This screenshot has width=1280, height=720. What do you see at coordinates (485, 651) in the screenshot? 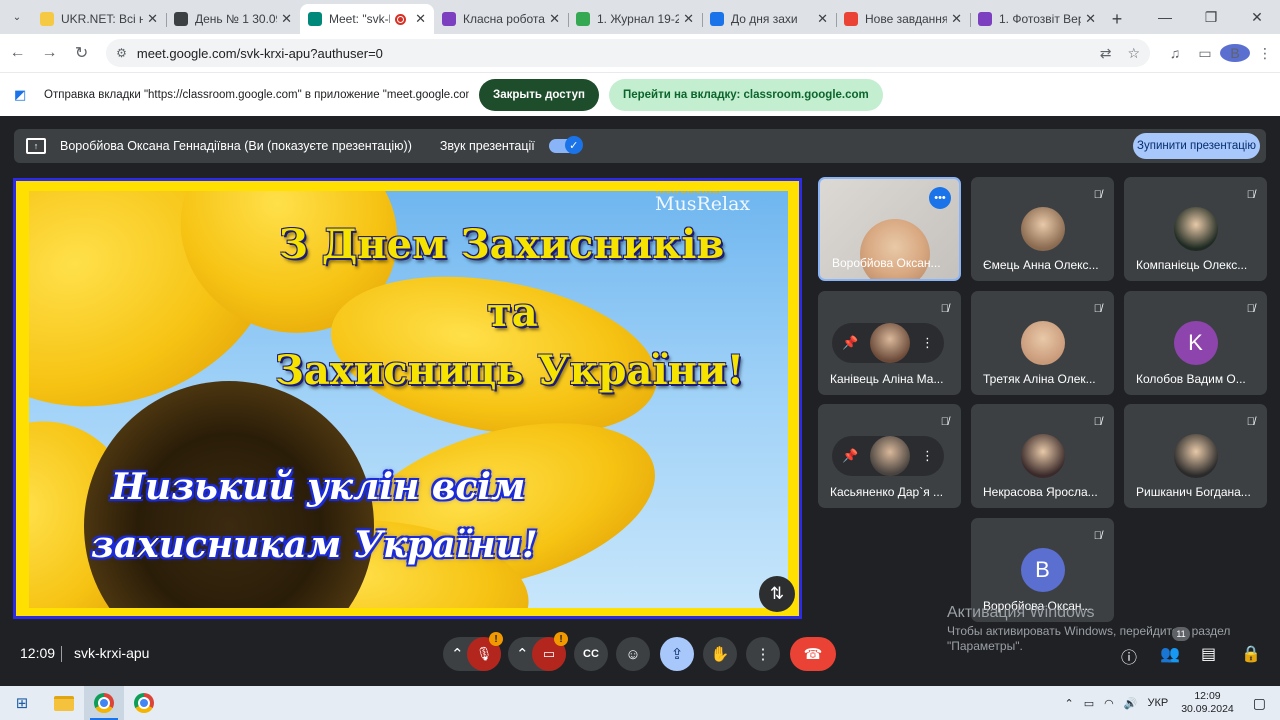
I see `mic-off-icon: 🎙!` at bounding box center [485, 651].